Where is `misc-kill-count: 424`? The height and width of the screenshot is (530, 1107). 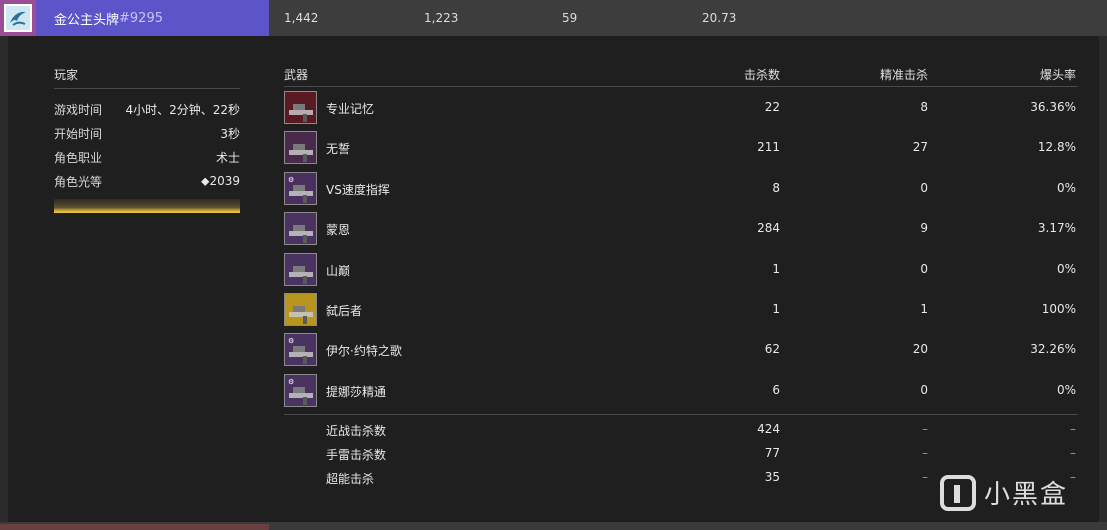 misc-kill-count: 424 is located at coordinates (768, 429).